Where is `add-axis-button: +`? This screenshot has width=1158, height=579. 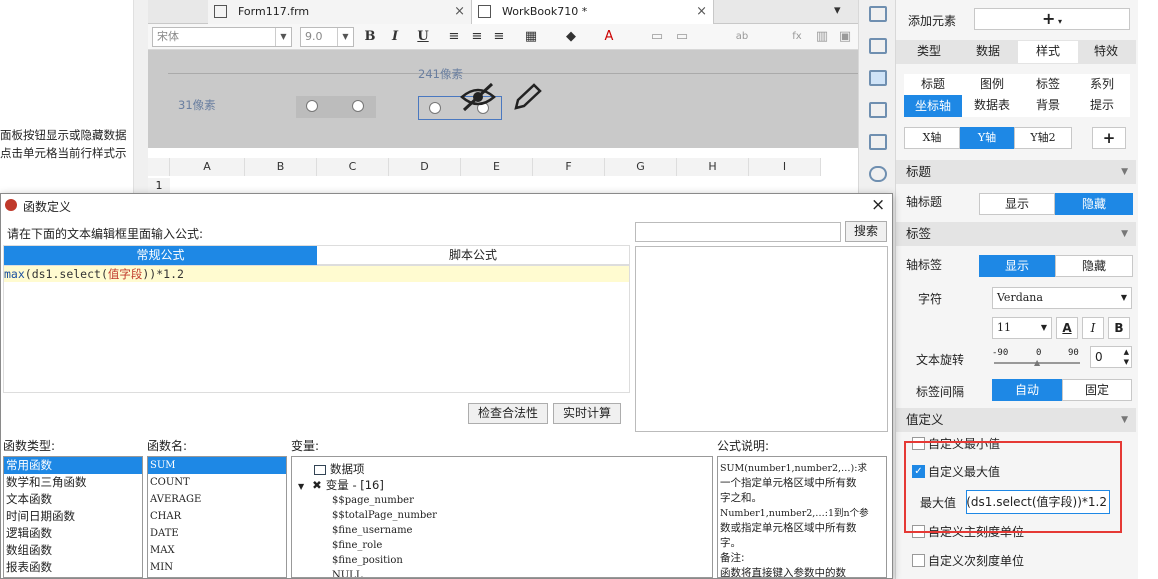
add-axis-button: + is located at coordinates (1109, 138).